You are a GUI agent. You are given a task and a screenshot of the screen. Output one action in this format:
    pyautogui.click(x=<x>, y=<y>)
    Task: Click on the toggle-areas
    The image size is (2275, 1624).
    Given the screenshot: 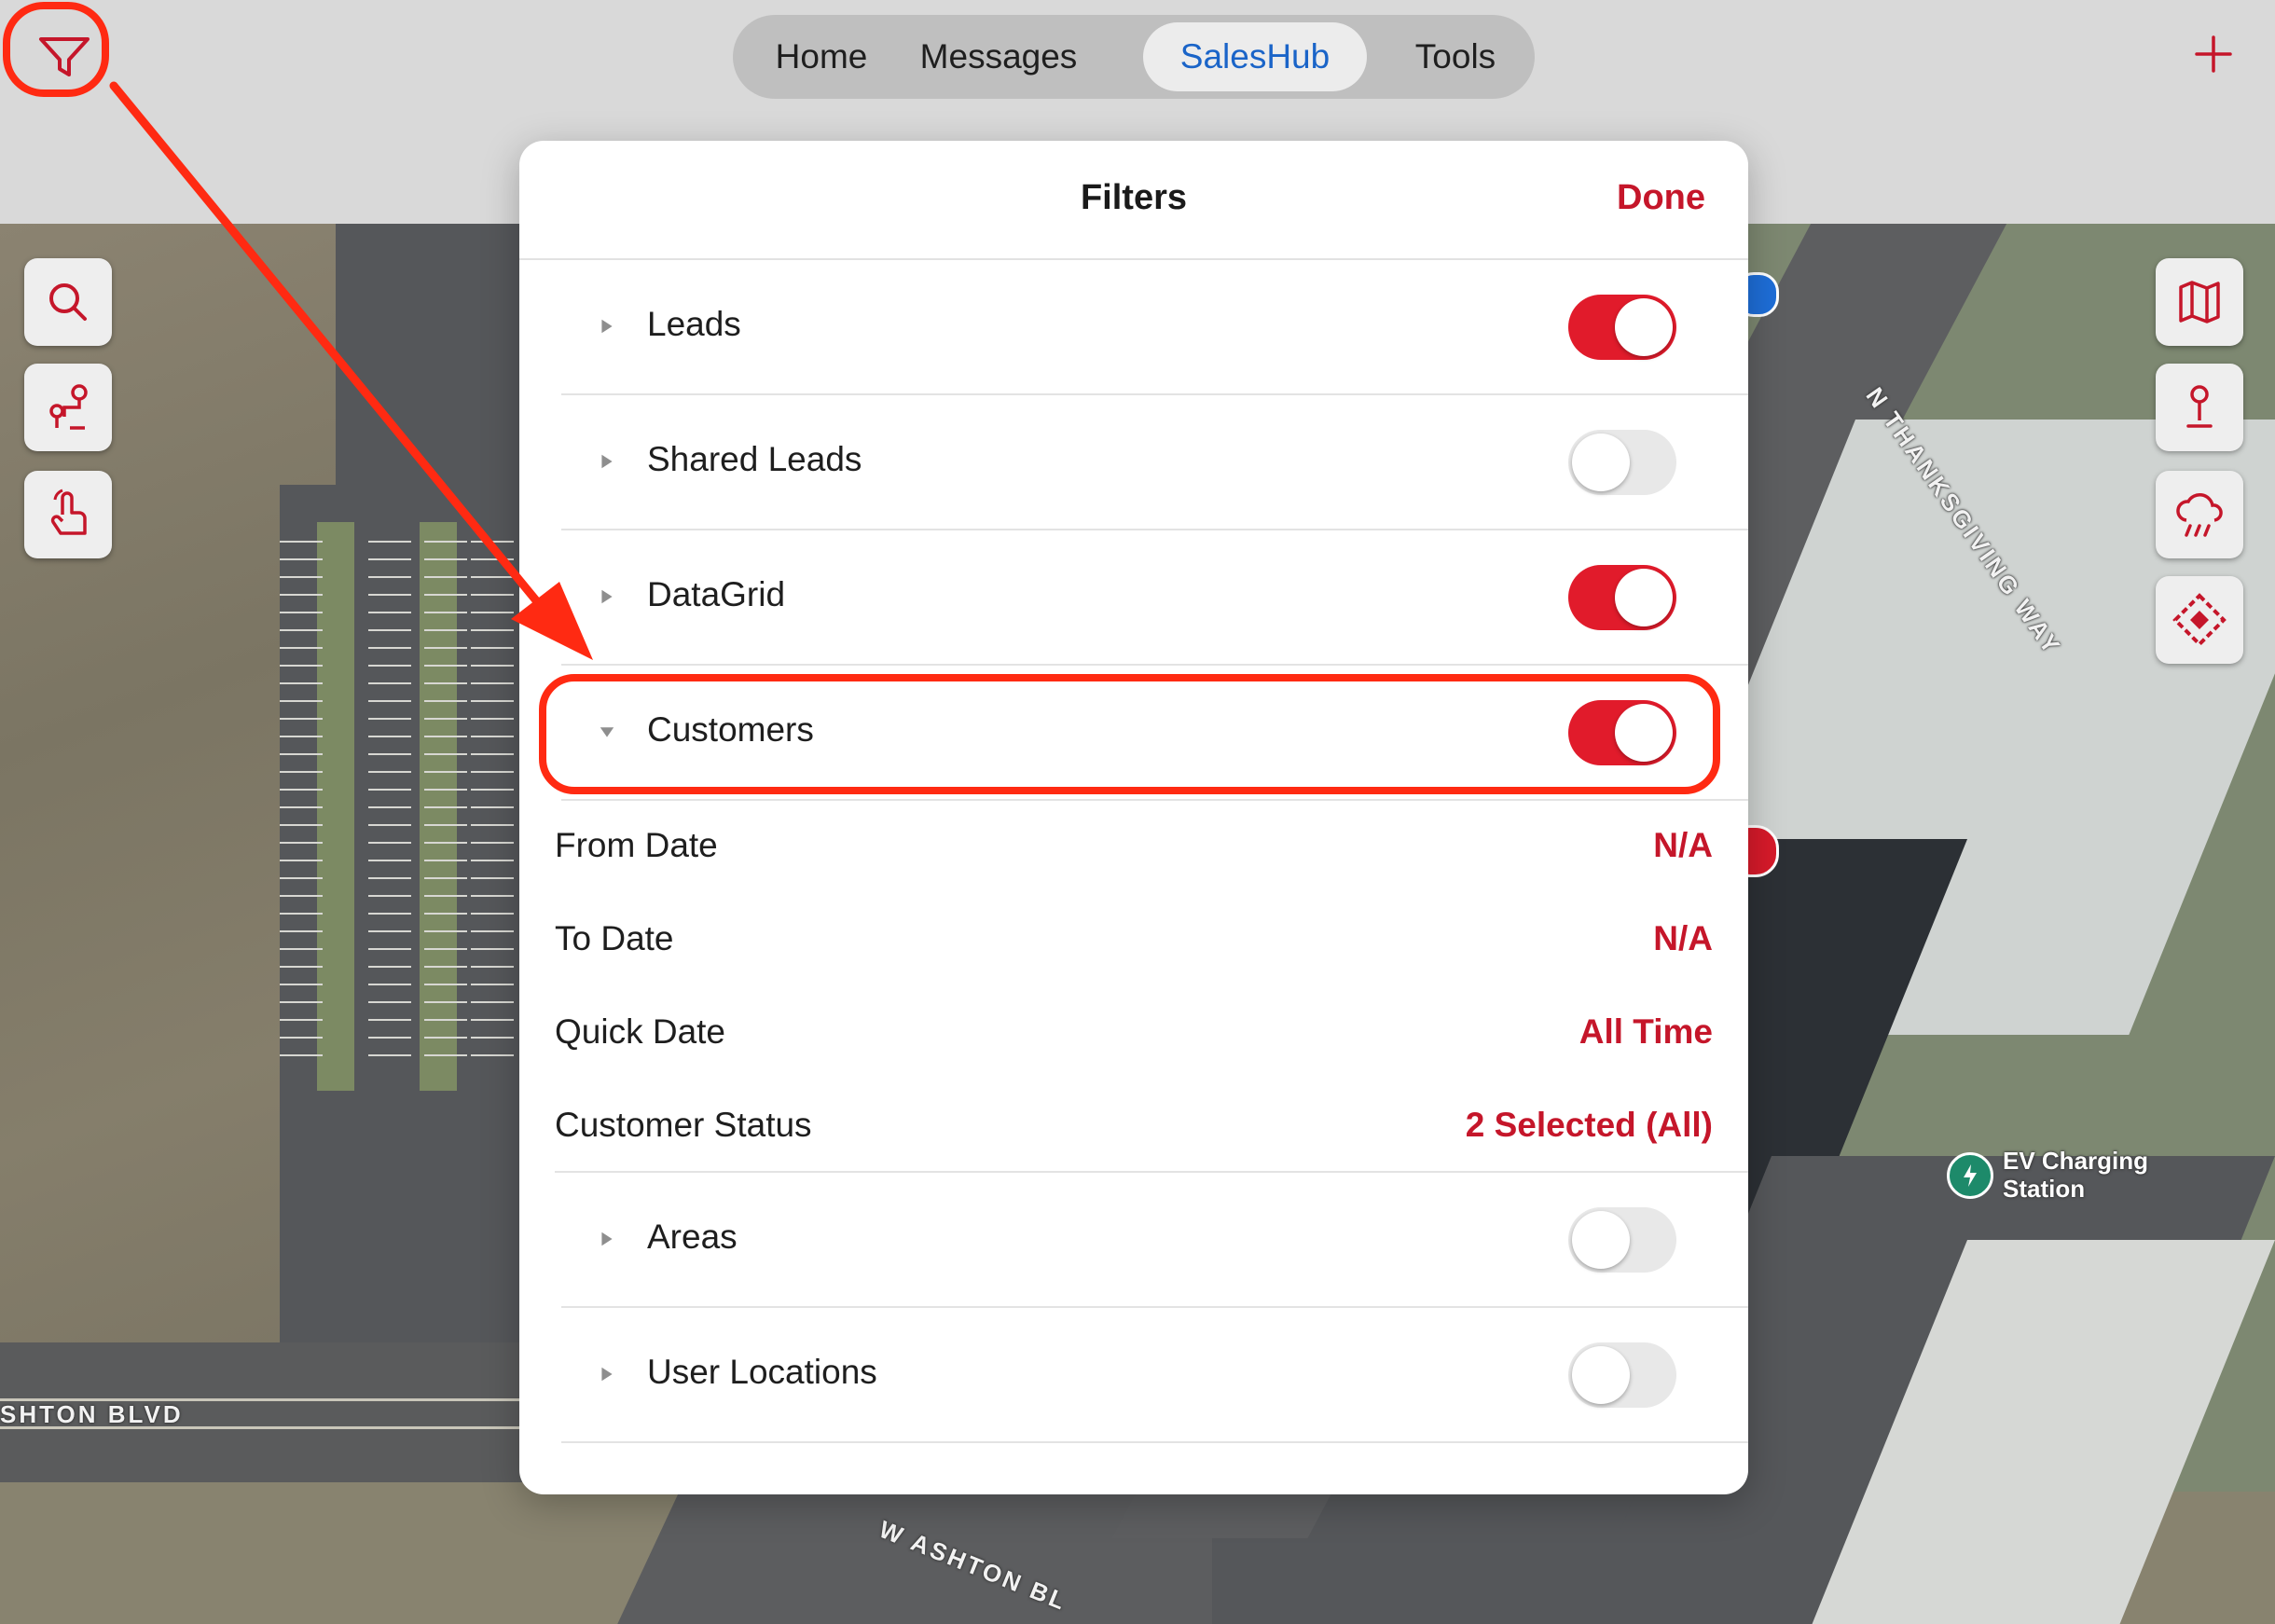 What is the action you would take?
    pyautogui.click(x=1622, y=1240)
    